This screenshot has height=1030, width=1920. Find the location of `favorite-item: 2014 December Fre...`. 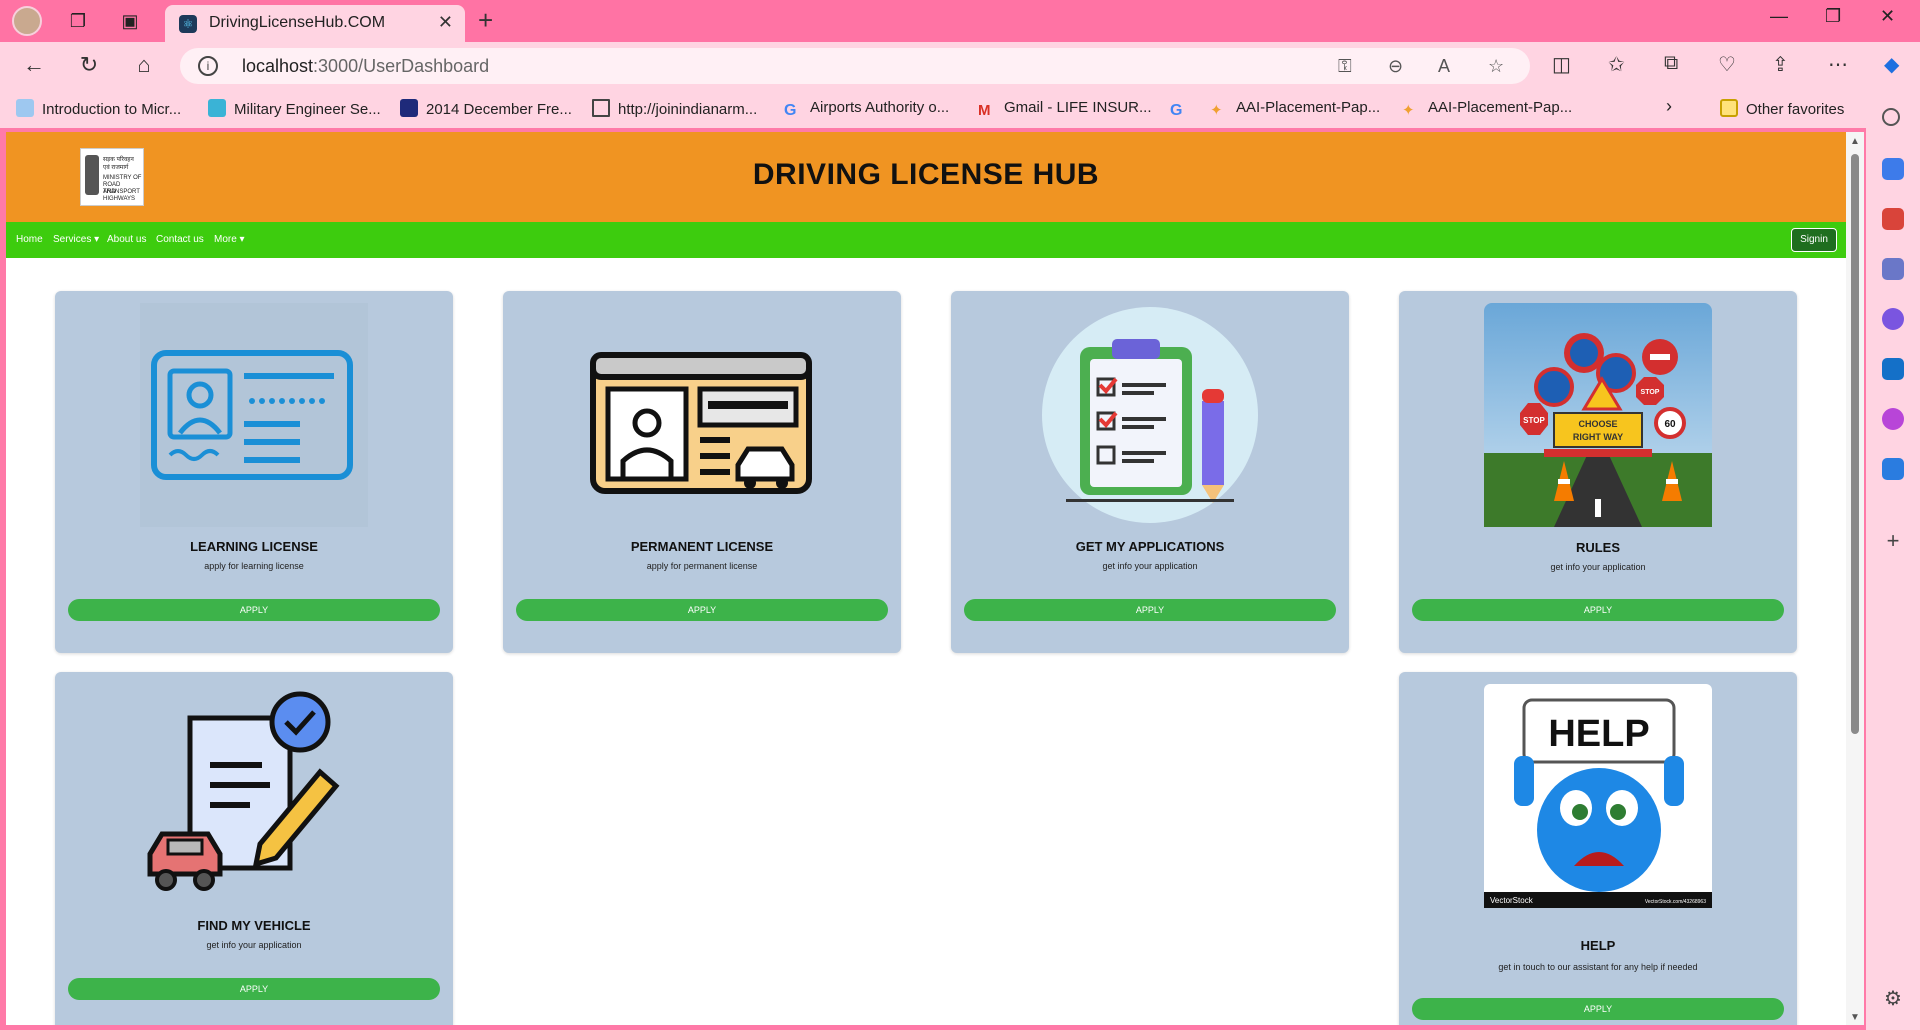

favorite-item: 2014 December Fre... is located at coordinates (486, 108).